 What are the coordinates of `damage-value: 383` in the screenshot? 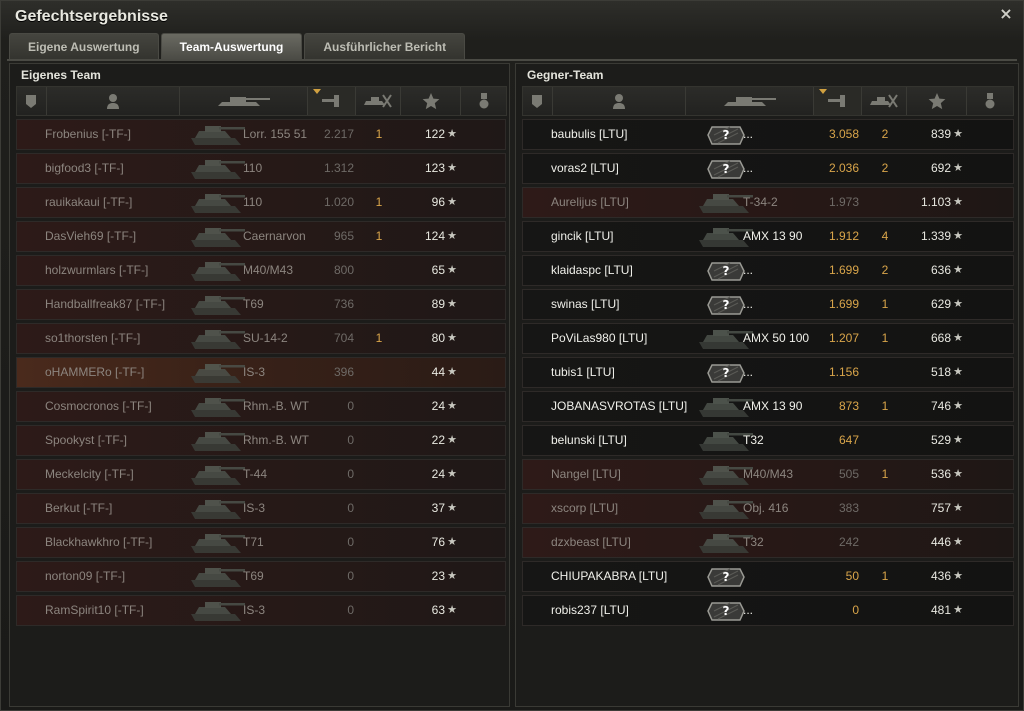 It's located at (848, 508).